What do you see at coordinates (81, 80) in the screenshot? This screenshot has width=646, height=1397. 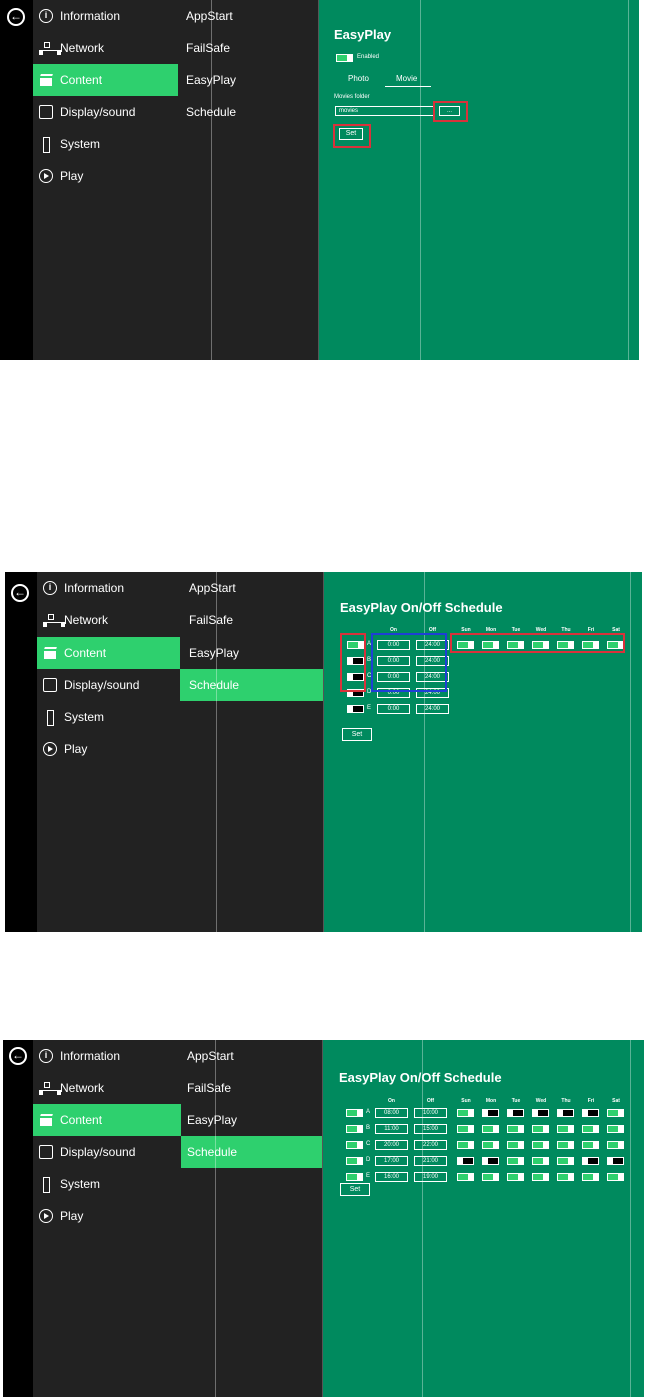 I see `menu-item-label: Content` at bounding box center [81, 80].